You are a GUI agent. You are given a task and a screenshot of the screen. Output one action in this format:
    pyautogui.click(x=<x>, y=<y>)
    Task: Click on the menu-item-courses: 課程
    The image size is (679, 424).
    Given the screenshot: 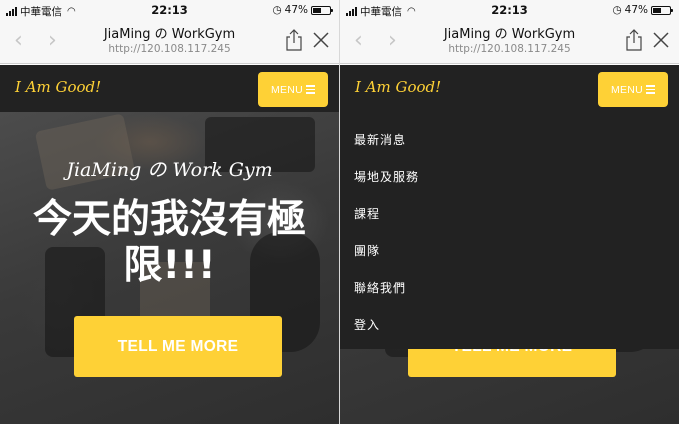 What is the action you would take?
    pyautogui.click(x=509, y=214)
    